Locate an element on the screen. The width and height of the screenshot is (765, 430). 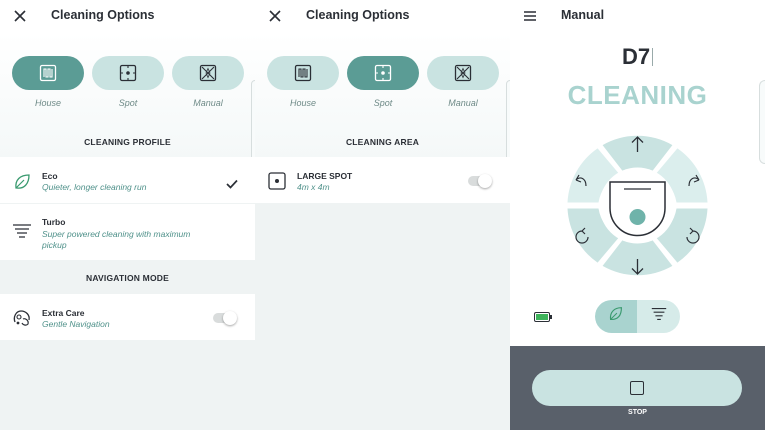
turbo-power-button is located at coordinates (659, 316).